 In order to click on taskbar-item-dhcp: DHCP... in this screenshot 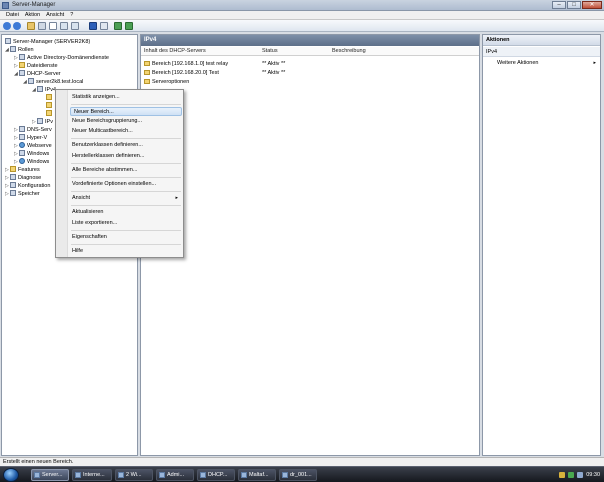, I will do `click(216, 475)`.